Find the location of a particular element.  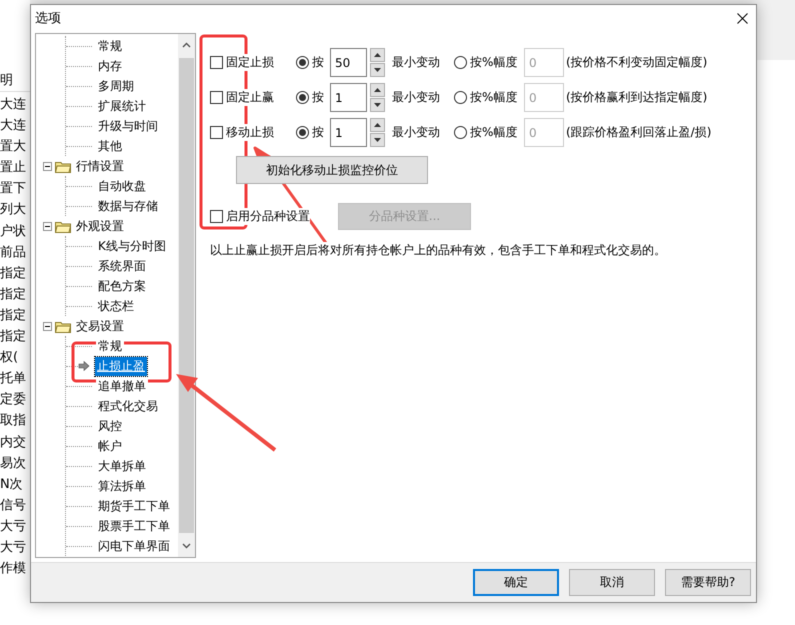

list-row-text: 置下 is located at coordinates (13, 189).